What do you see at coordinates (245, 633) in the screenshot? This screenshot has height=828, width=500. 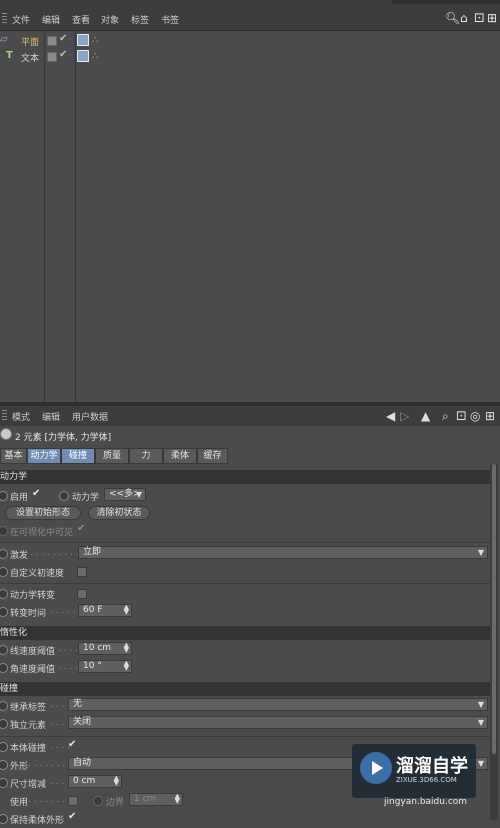 I see `section-deactivation: 惰性化` at bounding box center [245, 633].